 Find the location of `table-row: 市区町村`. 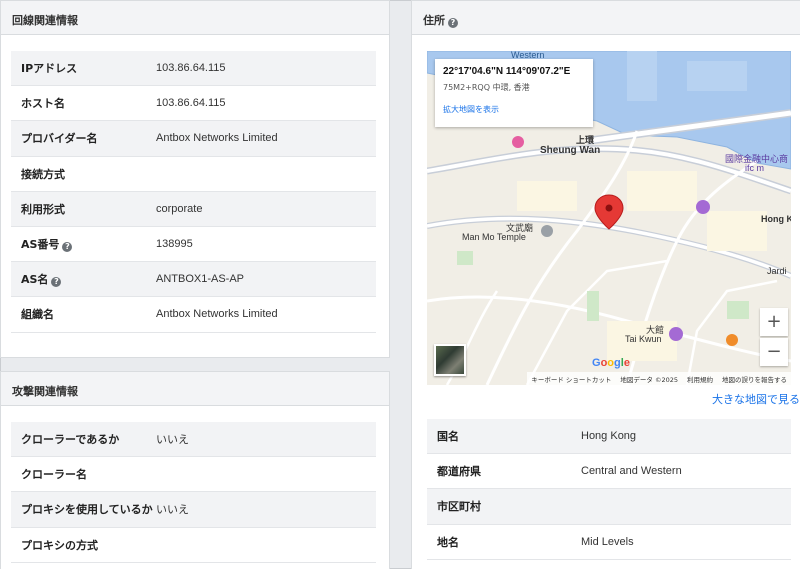

table-row: 市区町村 is located at coordinates (609, 507).